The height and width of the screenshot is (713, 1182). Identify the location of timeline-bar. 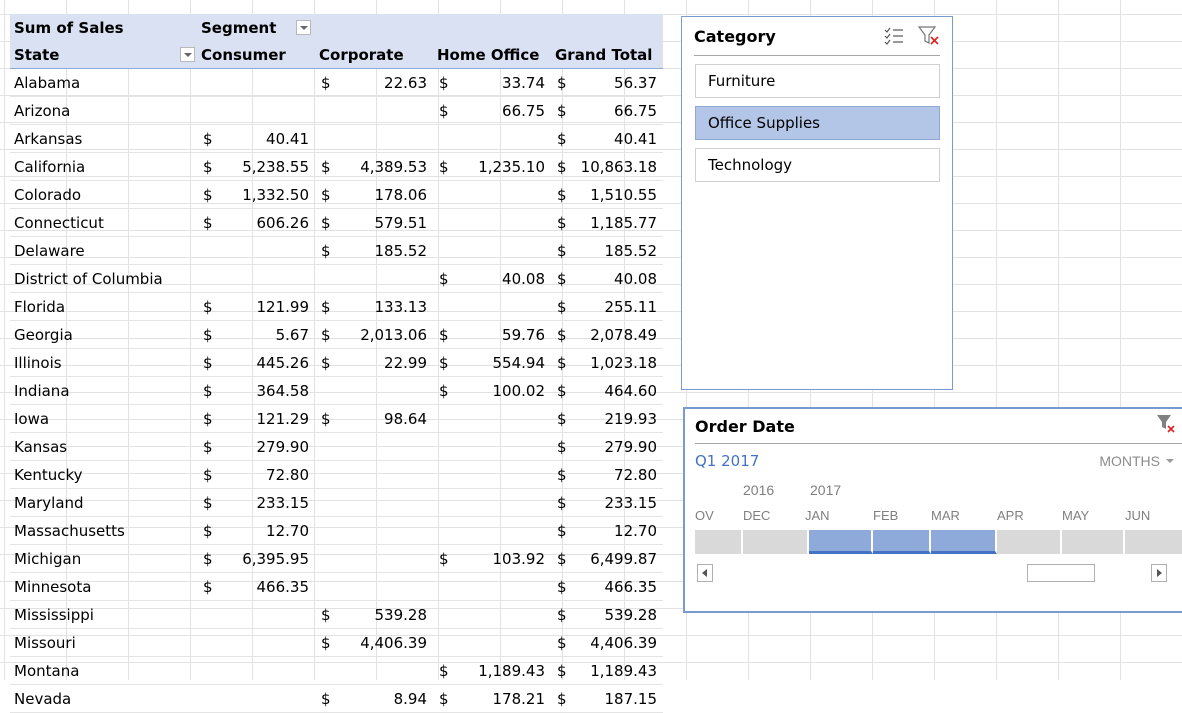
(933, 542).